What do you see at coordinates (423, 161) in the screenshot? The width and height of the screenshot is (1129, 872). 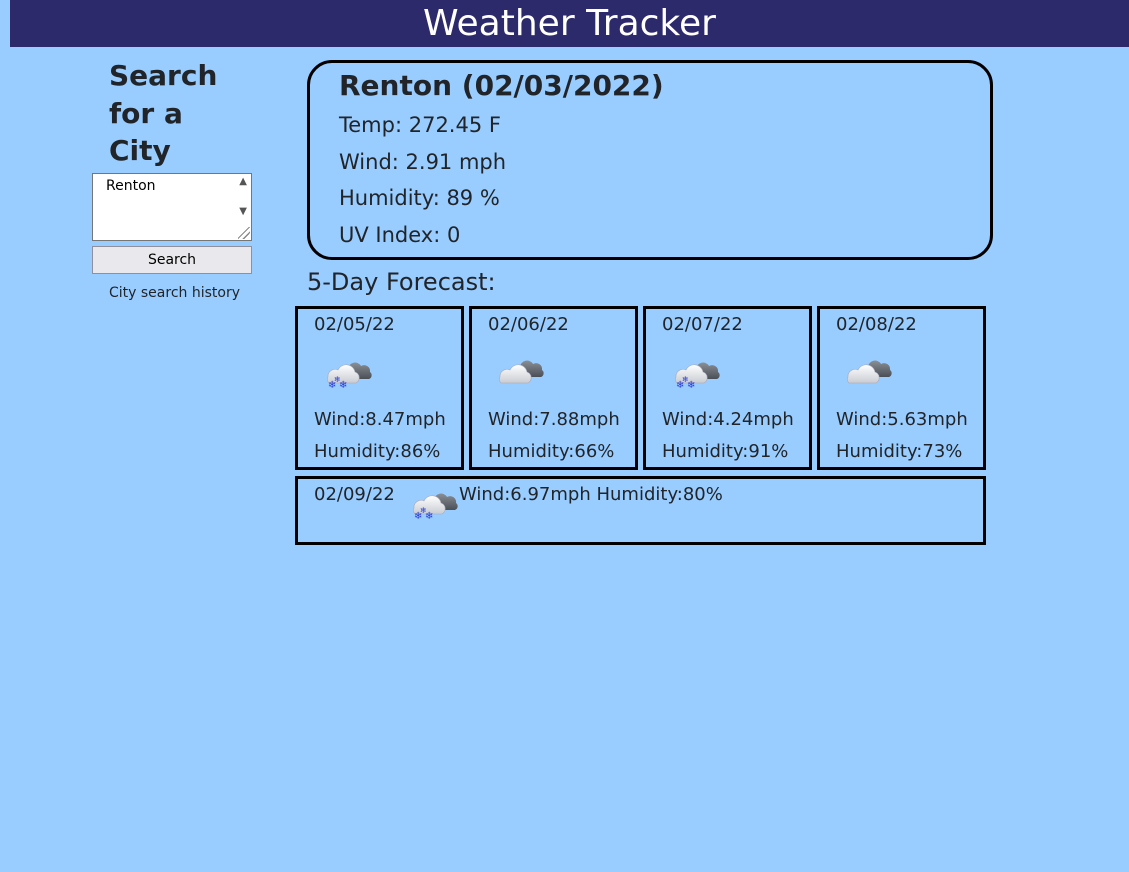 I see `current-wind: Wind: 2.91 mph` at bounding box center [423, 161].